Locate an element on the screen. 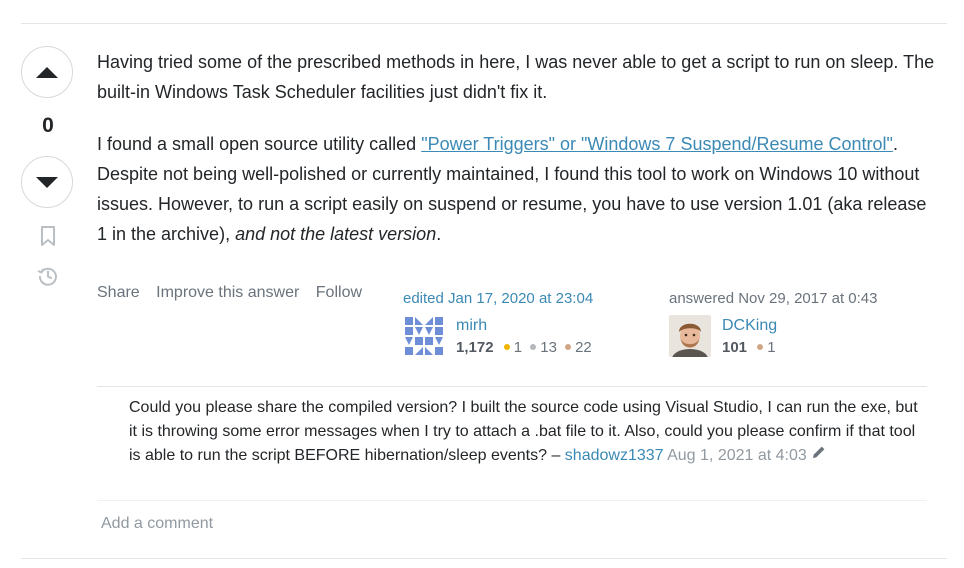 The height and width of the screenshot is (568, 964). edited-time-link: edited Jan 17, 2020 at 23:04 is located at coordinates (523, 299).